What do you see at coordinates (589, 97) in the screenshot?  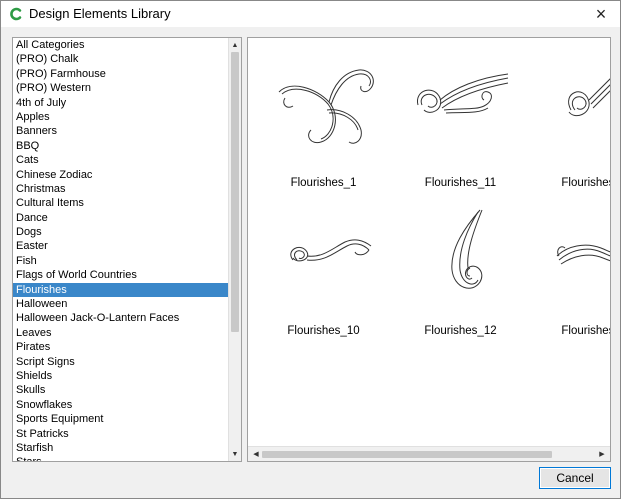 I see `flourish-13-thumbnail` at bounding box center [589, 97].